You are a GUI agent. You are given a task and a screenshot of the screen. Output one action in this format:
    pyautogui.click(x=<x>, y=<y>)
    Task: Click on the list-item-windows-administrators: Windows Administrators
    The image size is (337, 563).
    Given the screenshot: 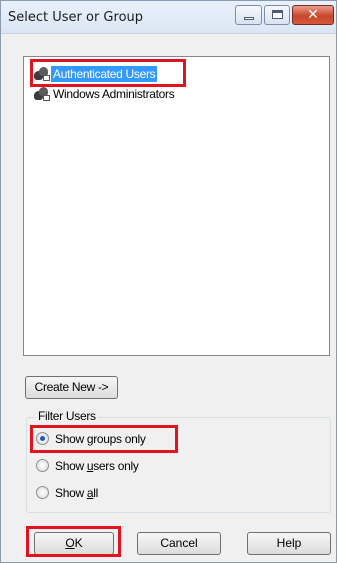 What is the action you would take?
    pyautogui.click(x=104, y=94)
    